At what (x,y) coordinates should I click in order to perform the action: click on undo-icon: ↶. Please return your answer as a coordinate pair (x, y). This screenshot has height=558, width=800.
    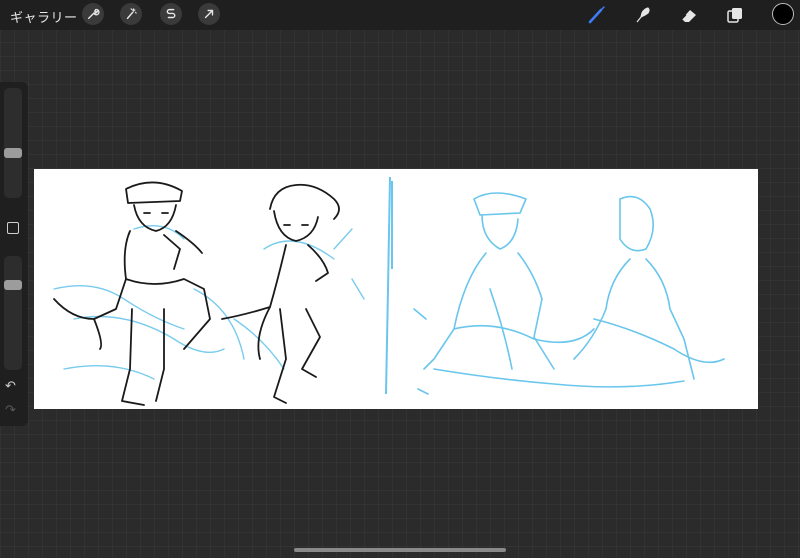
    Looking at the image, I should click on (10, 386).